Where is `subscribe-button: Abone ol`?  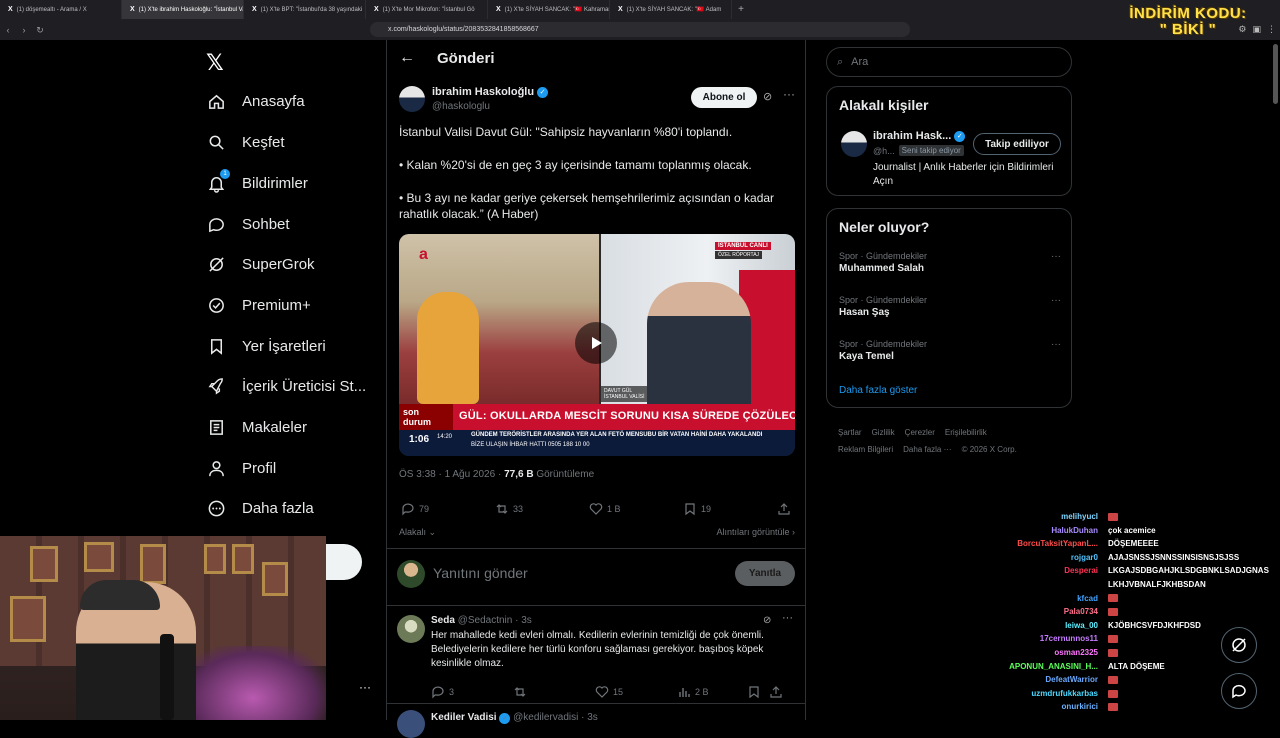 subscribe-button: Abone ol is located at coordinates (724, 97).